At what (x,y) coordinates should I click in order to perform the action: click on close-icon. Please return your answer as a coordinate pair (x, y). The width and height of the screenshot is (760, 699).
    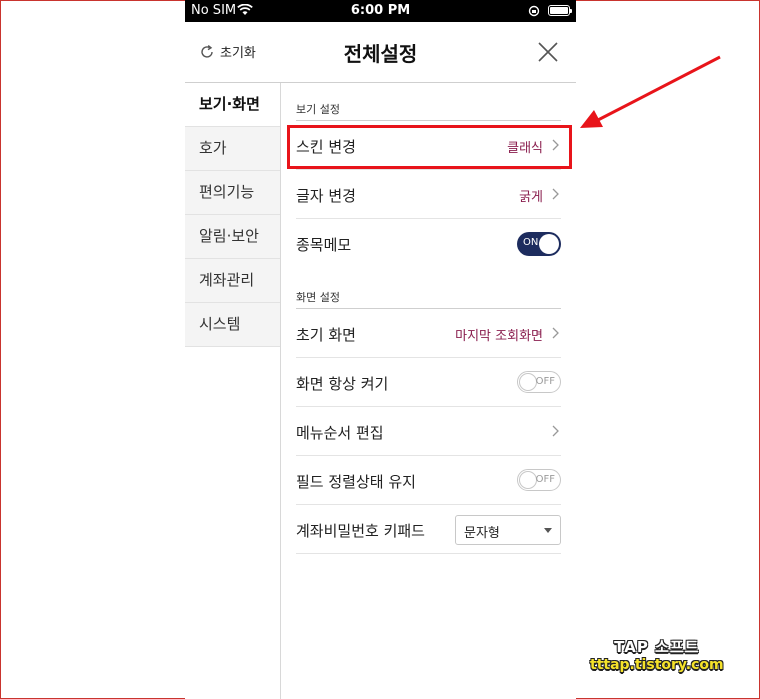
    Looking at the image, I should click on (548, 52).